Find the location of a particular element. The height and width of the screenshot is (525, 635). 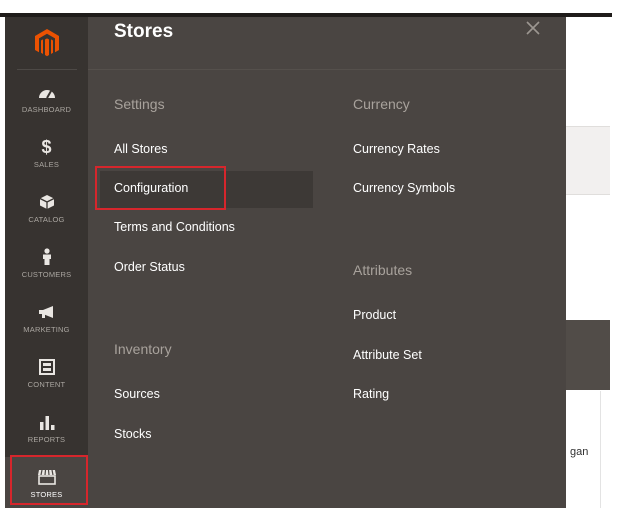

configuration-highlight-box is located at coordinates (160, 188).